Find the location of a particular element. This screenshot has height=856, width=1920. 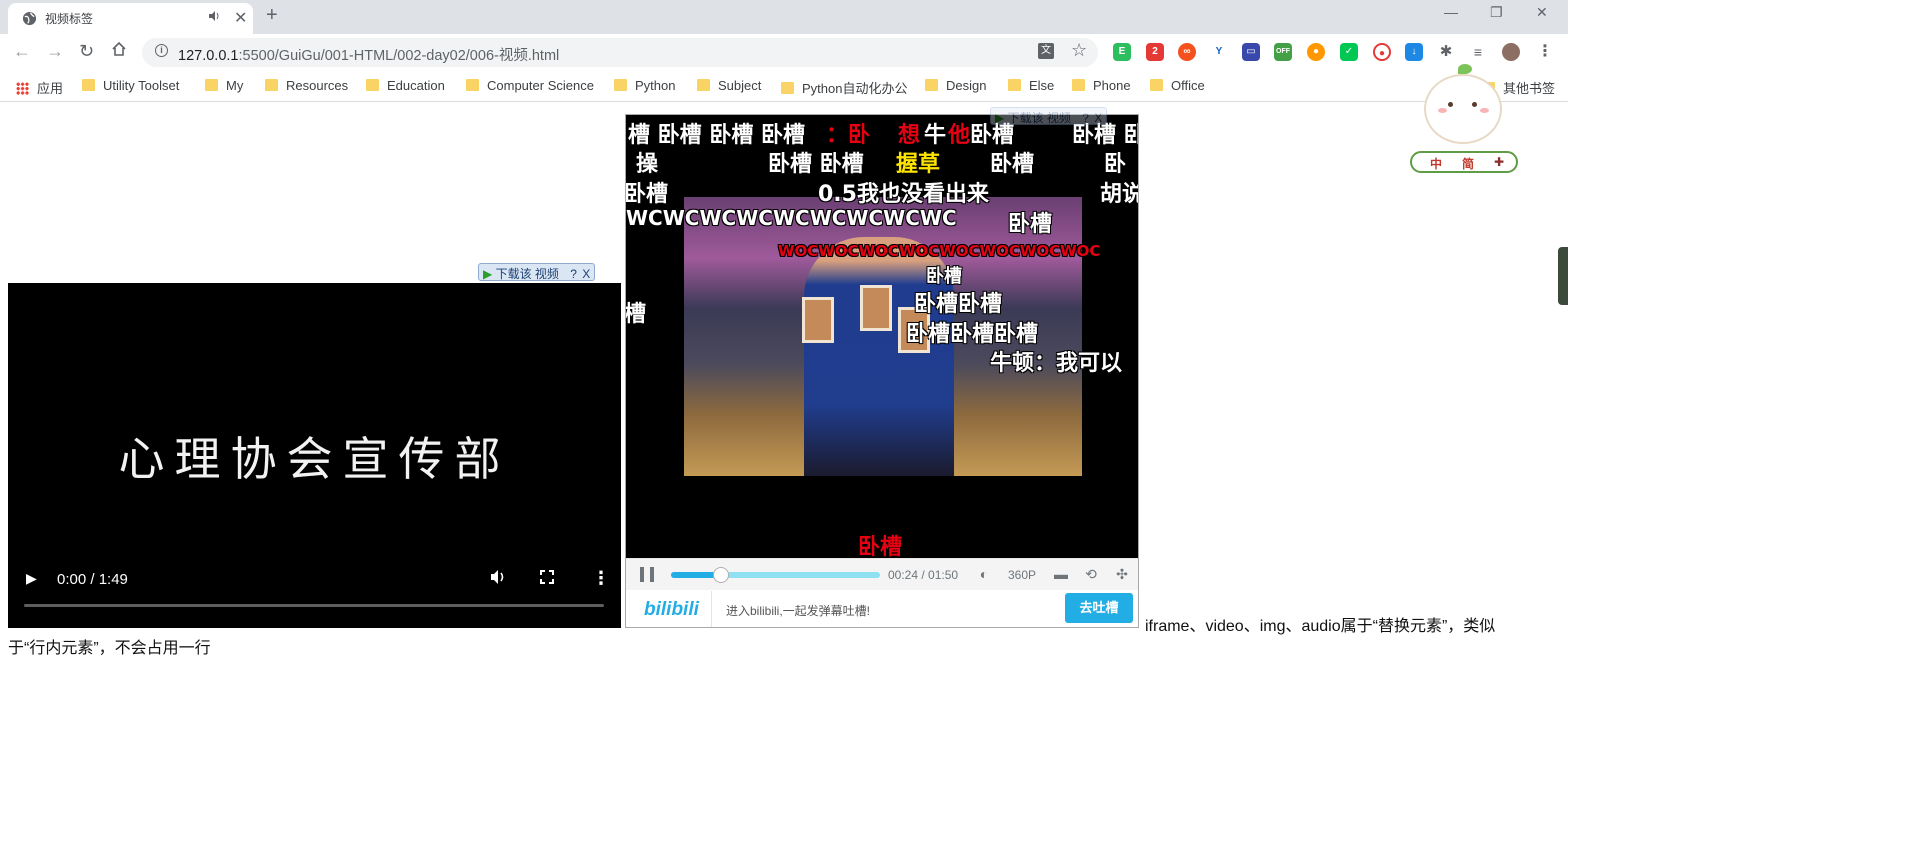

bookmark-apps: 应用 is located at coordinates (39, 87).